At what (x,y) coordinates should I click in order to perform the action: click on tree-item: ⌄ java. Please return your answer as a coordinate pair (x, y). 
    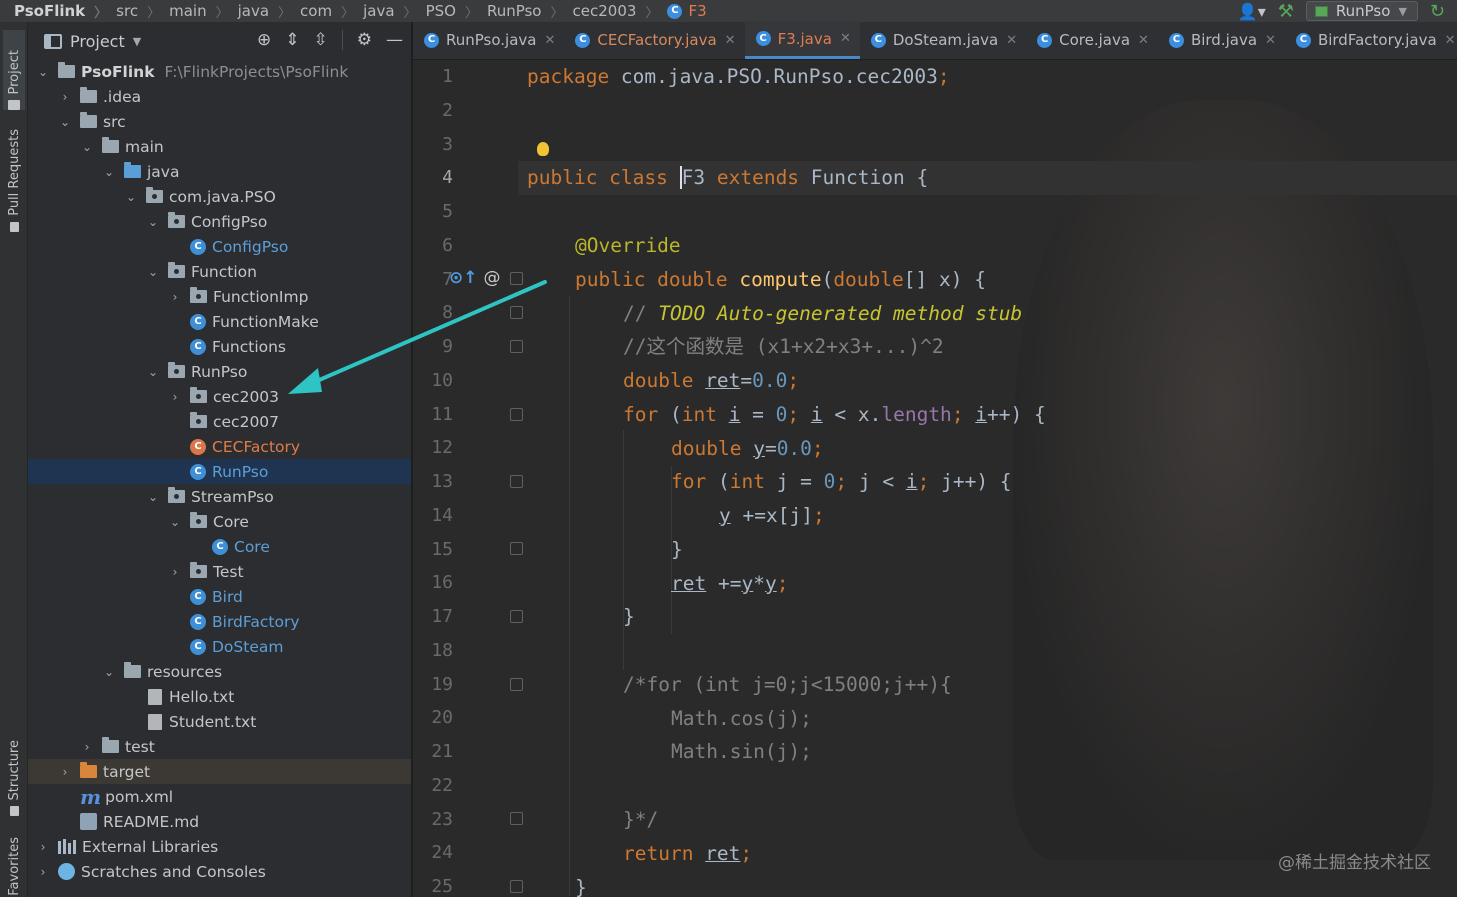
    Looking at the image, I should click on (219, 171).